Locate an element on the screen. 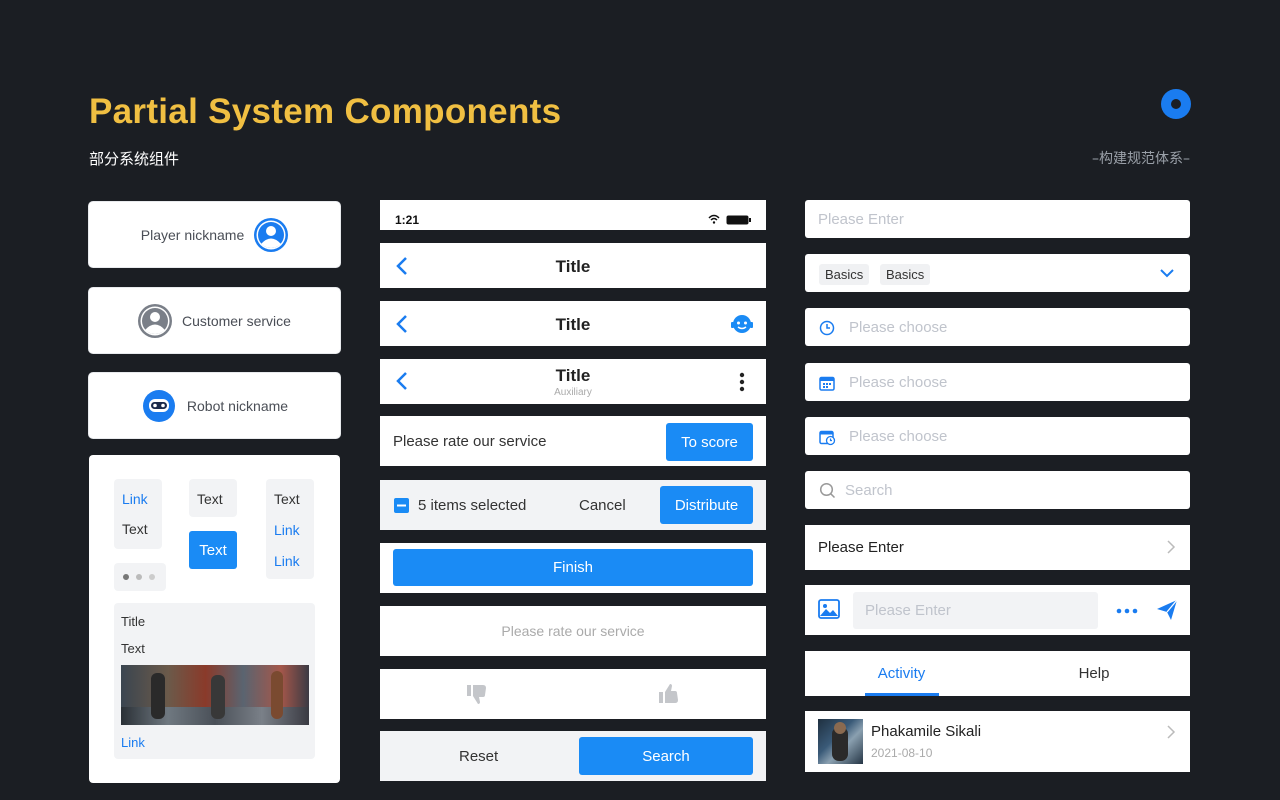 This screenshot has height=800, width=1280. status-bar: 1:21 is located at coordinates (733, 215).